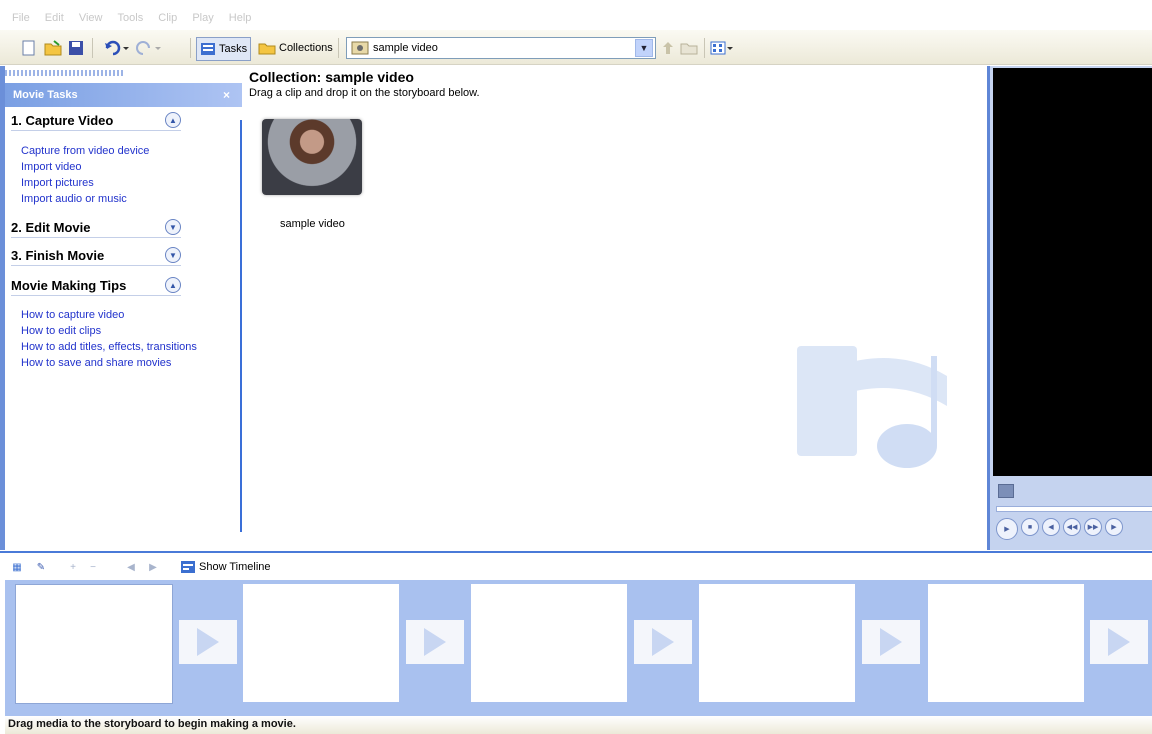  Describe the element at coordinates (93, 567) in the screenshot. I see `zoom-out-icon: −` at that location.